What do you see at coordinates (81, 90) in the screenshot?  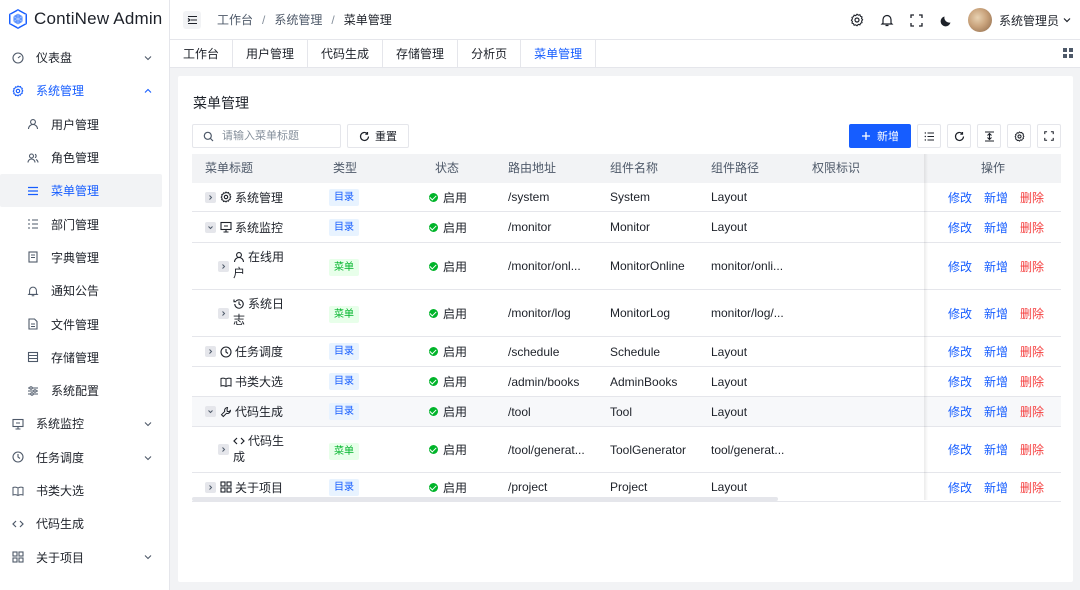 I see `sidebar-item-1: 系统管理` at bounding box center [81, 90].